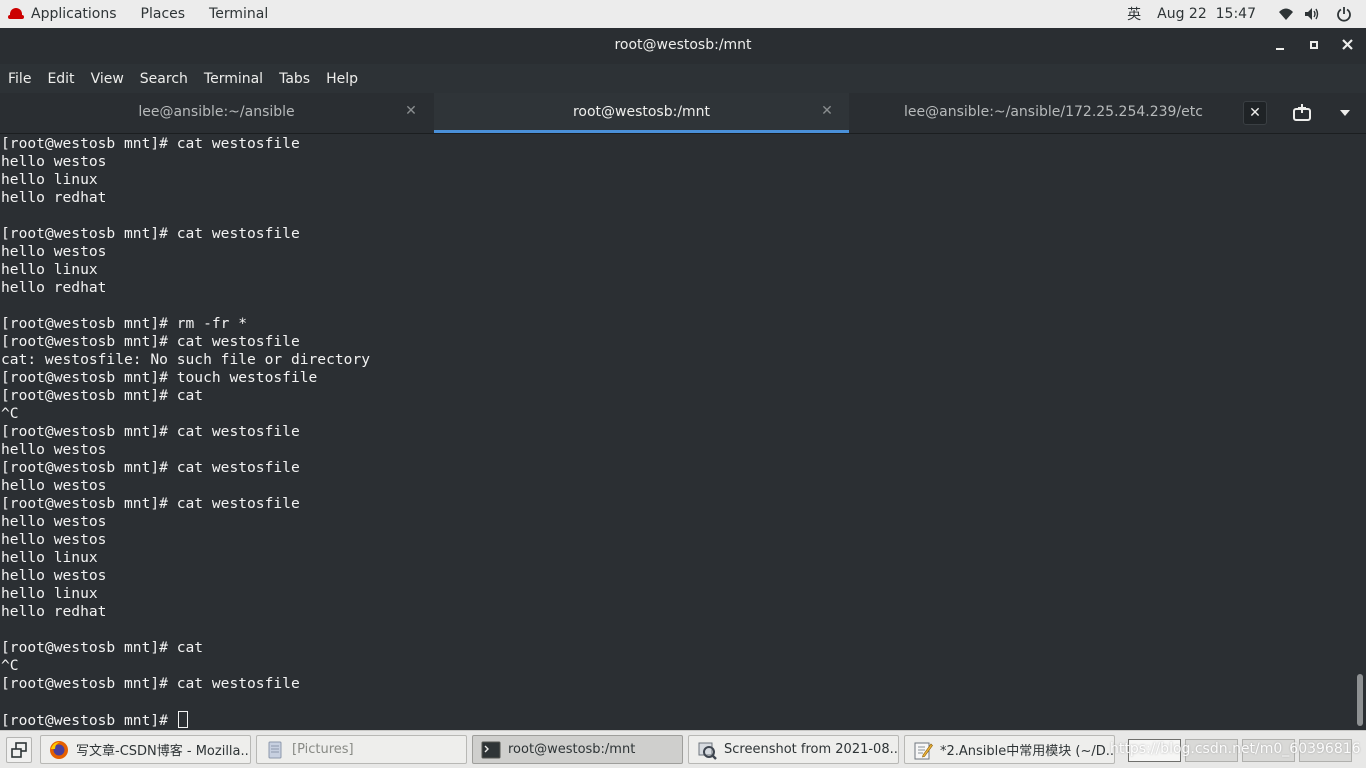 The height and width of the screenshot is (768, 1366). I want to click on menu-file: File, so click(19, 79).